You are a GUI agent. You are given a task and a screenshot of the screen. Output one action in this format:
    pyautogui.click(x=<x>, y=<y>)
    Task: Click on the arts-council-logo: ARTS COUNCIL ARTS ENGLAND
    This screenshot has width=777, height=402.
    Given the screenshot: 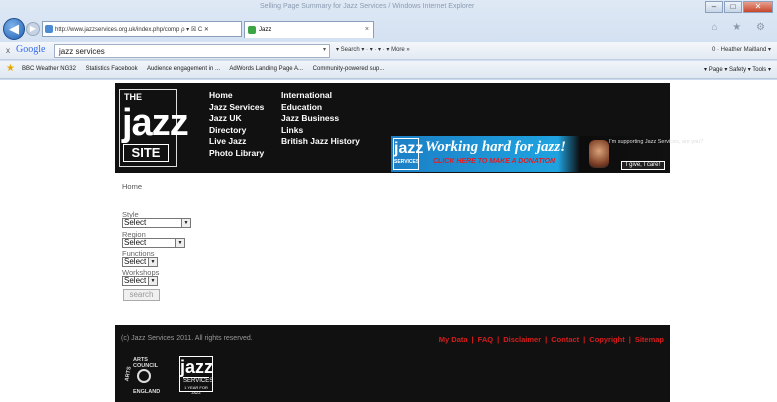 What is the action you would take?
    pyautogui.click(x=144, y=376)
    